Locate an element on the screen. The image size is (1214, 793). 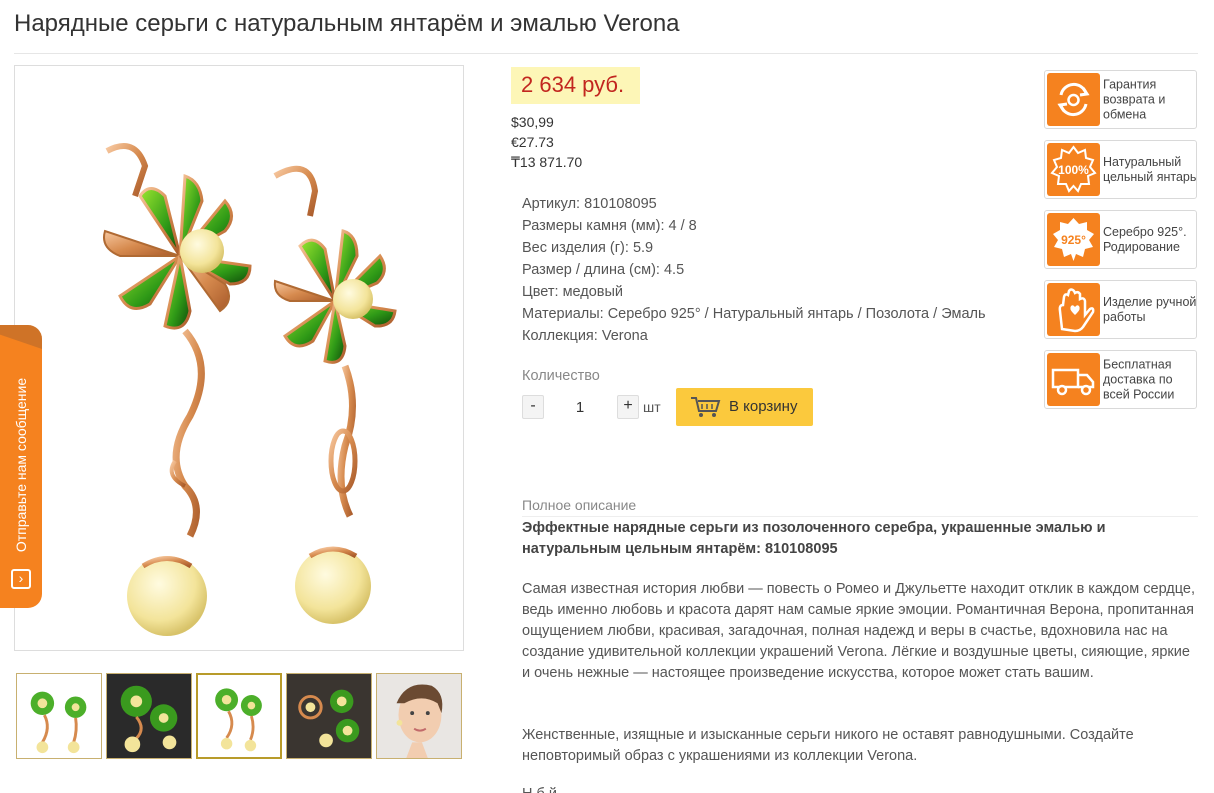
spec-value: 4.5 is located at coordinates (674, 270).